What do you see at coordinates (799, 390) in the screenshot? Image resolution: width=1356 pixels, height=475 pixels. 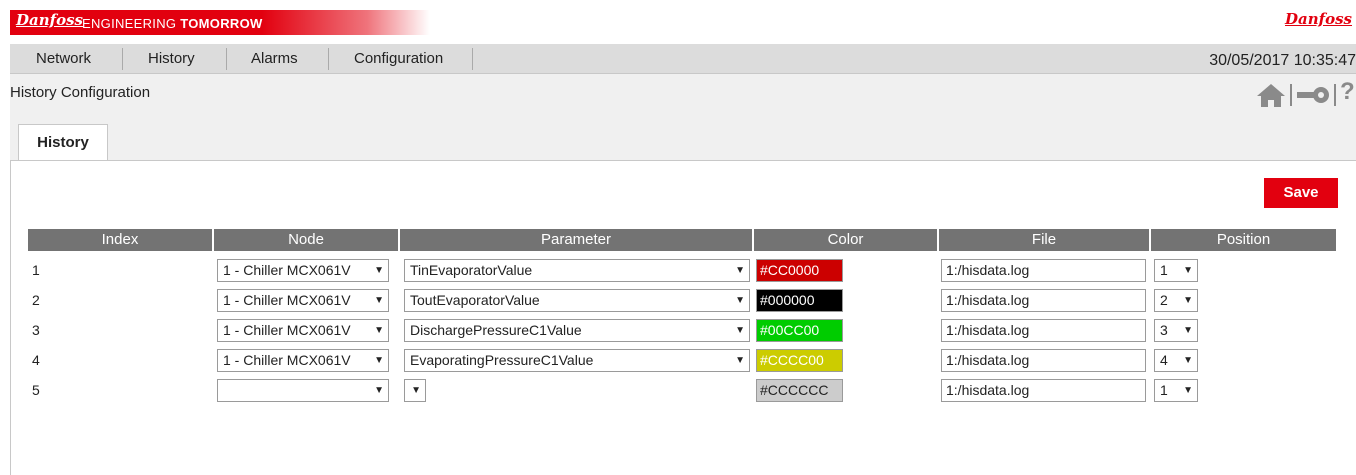 I see `color-input: #CCCCCC` at bounding box center [799, 390].